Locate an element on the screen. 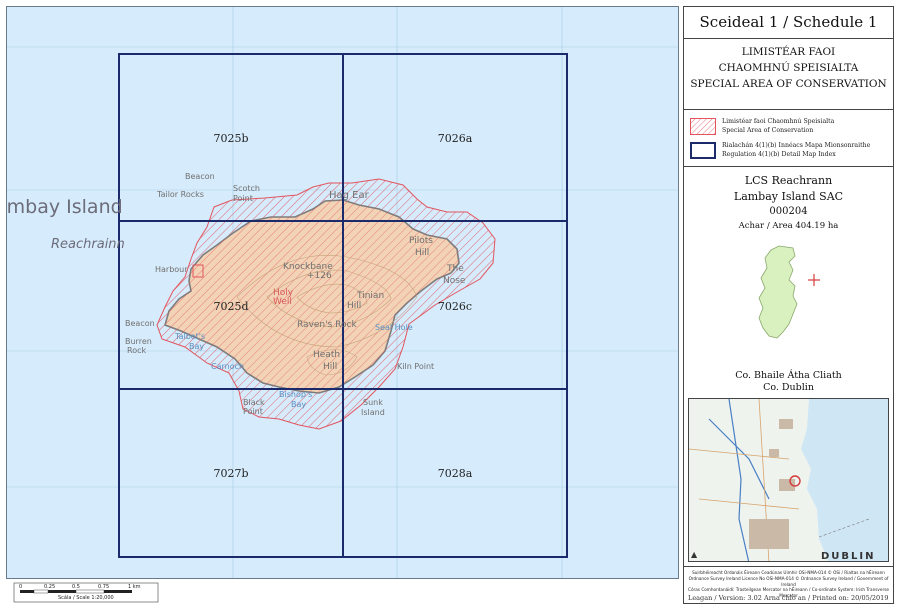  label-talbots: Talbot's is located at coordinates (189, 336).